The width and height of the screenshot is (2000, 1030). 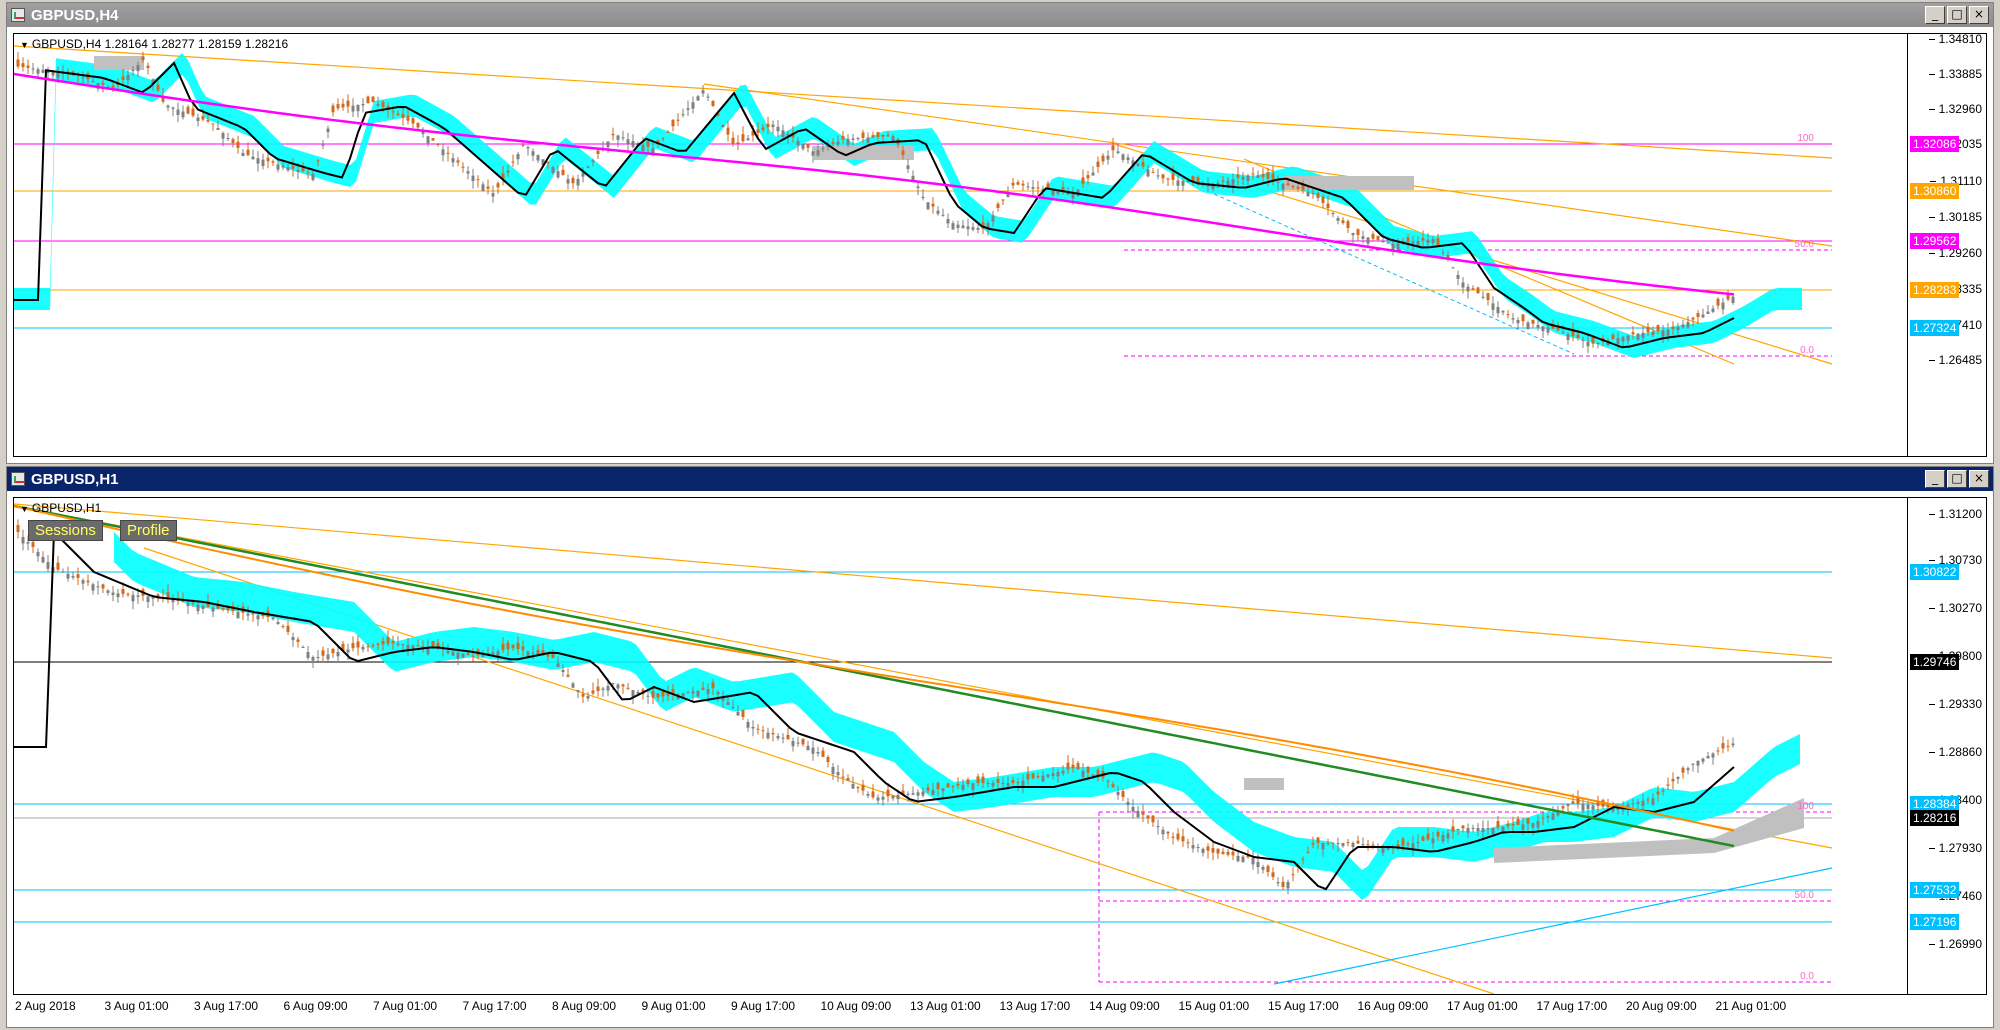 What do you see at coordinates (1935, 572) in the screenshot?
I see `price-level-label: 1.30822` at bounding box center [1935, 572].